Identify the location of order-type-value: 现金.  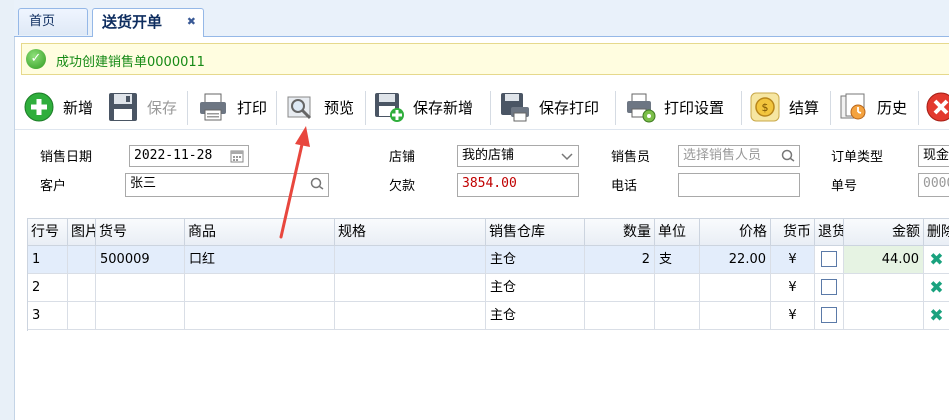
(936, 155).